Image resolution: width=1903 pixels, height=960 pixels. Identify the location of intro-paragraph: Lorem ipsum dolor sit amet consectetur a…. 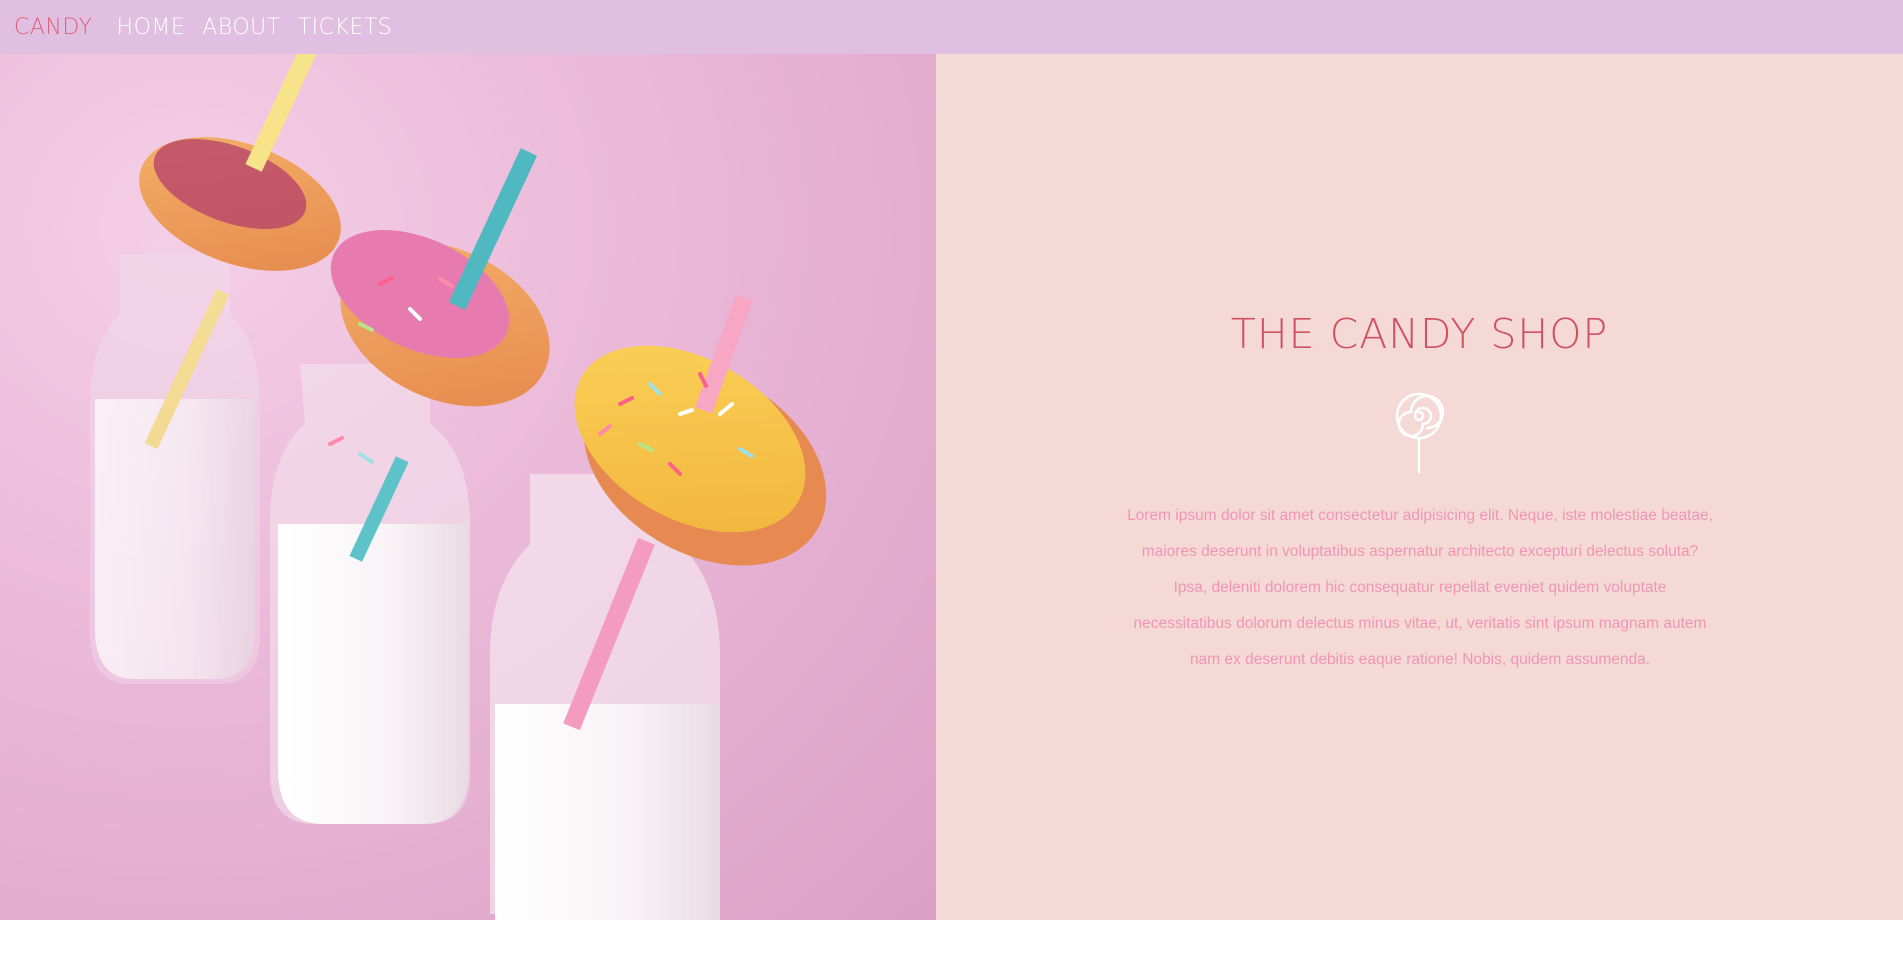
(1420, 587).